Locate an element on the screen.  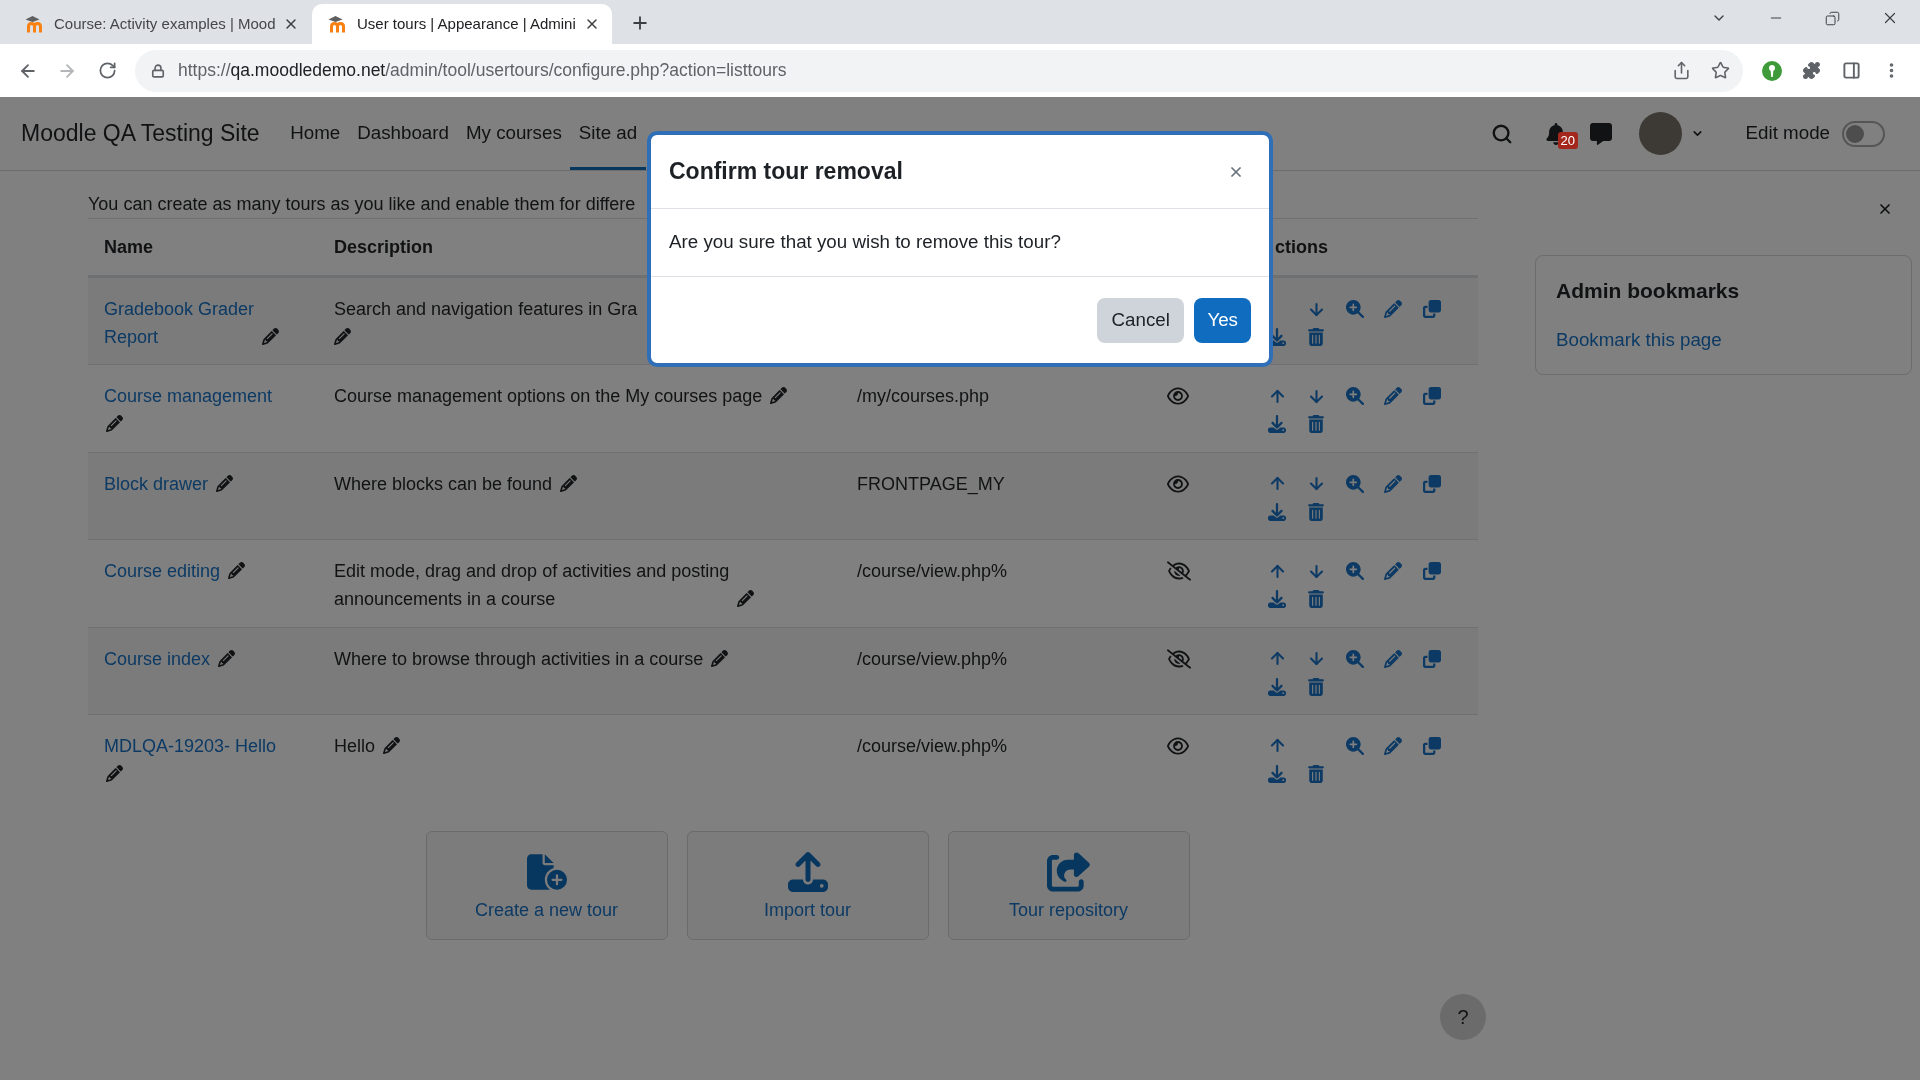
description-text: Edit mode, drag and drop of activities and posting announcements in a course is located at coordinates (532, 586).